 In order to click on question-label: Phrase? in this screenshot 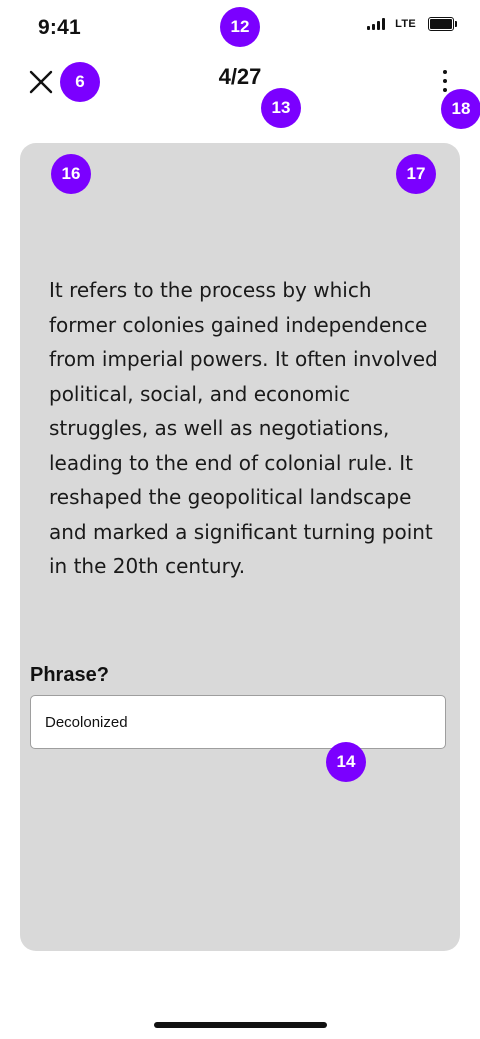, I will do `click(69, 675)`.